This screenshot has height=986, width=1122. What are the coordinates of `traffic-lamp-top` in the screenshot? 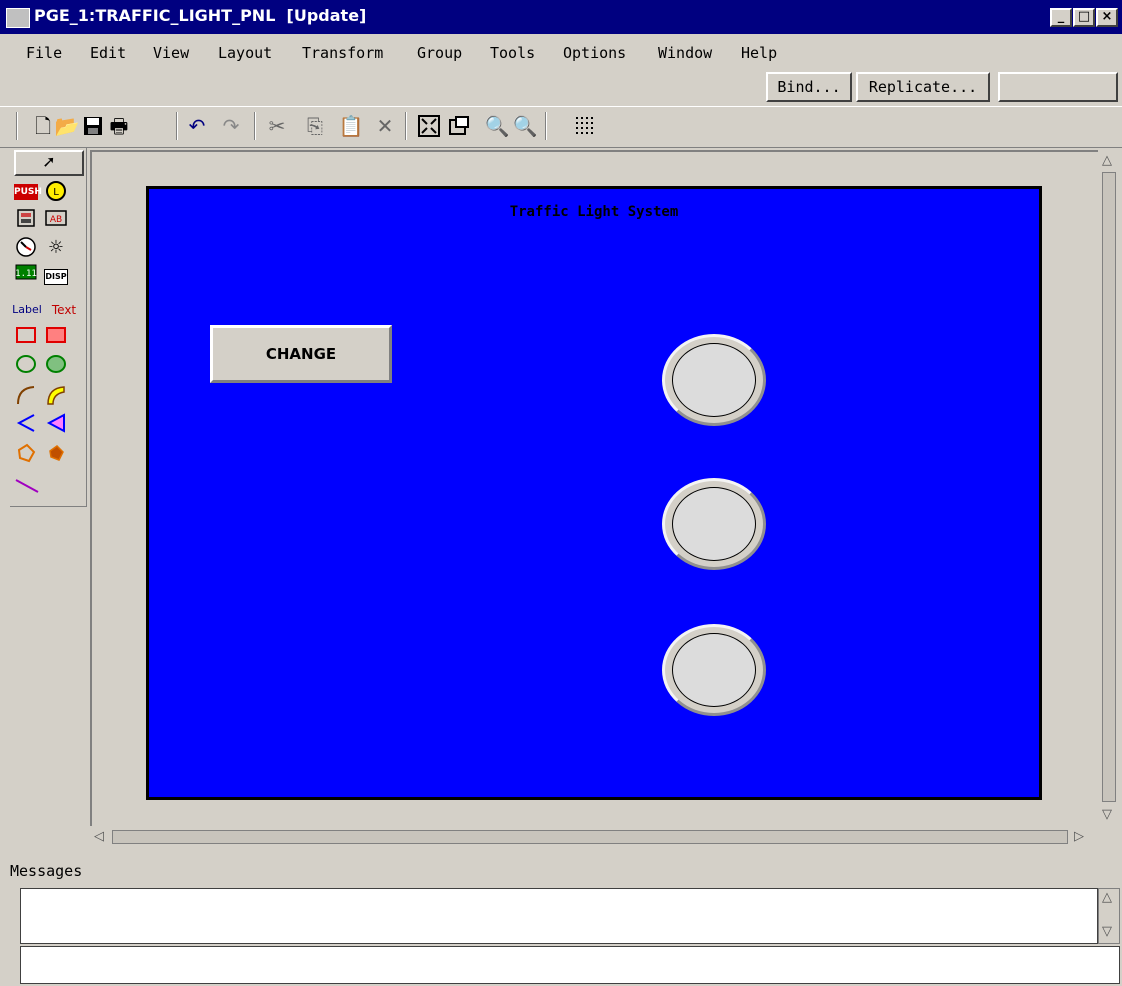 It's located at (714, 380).